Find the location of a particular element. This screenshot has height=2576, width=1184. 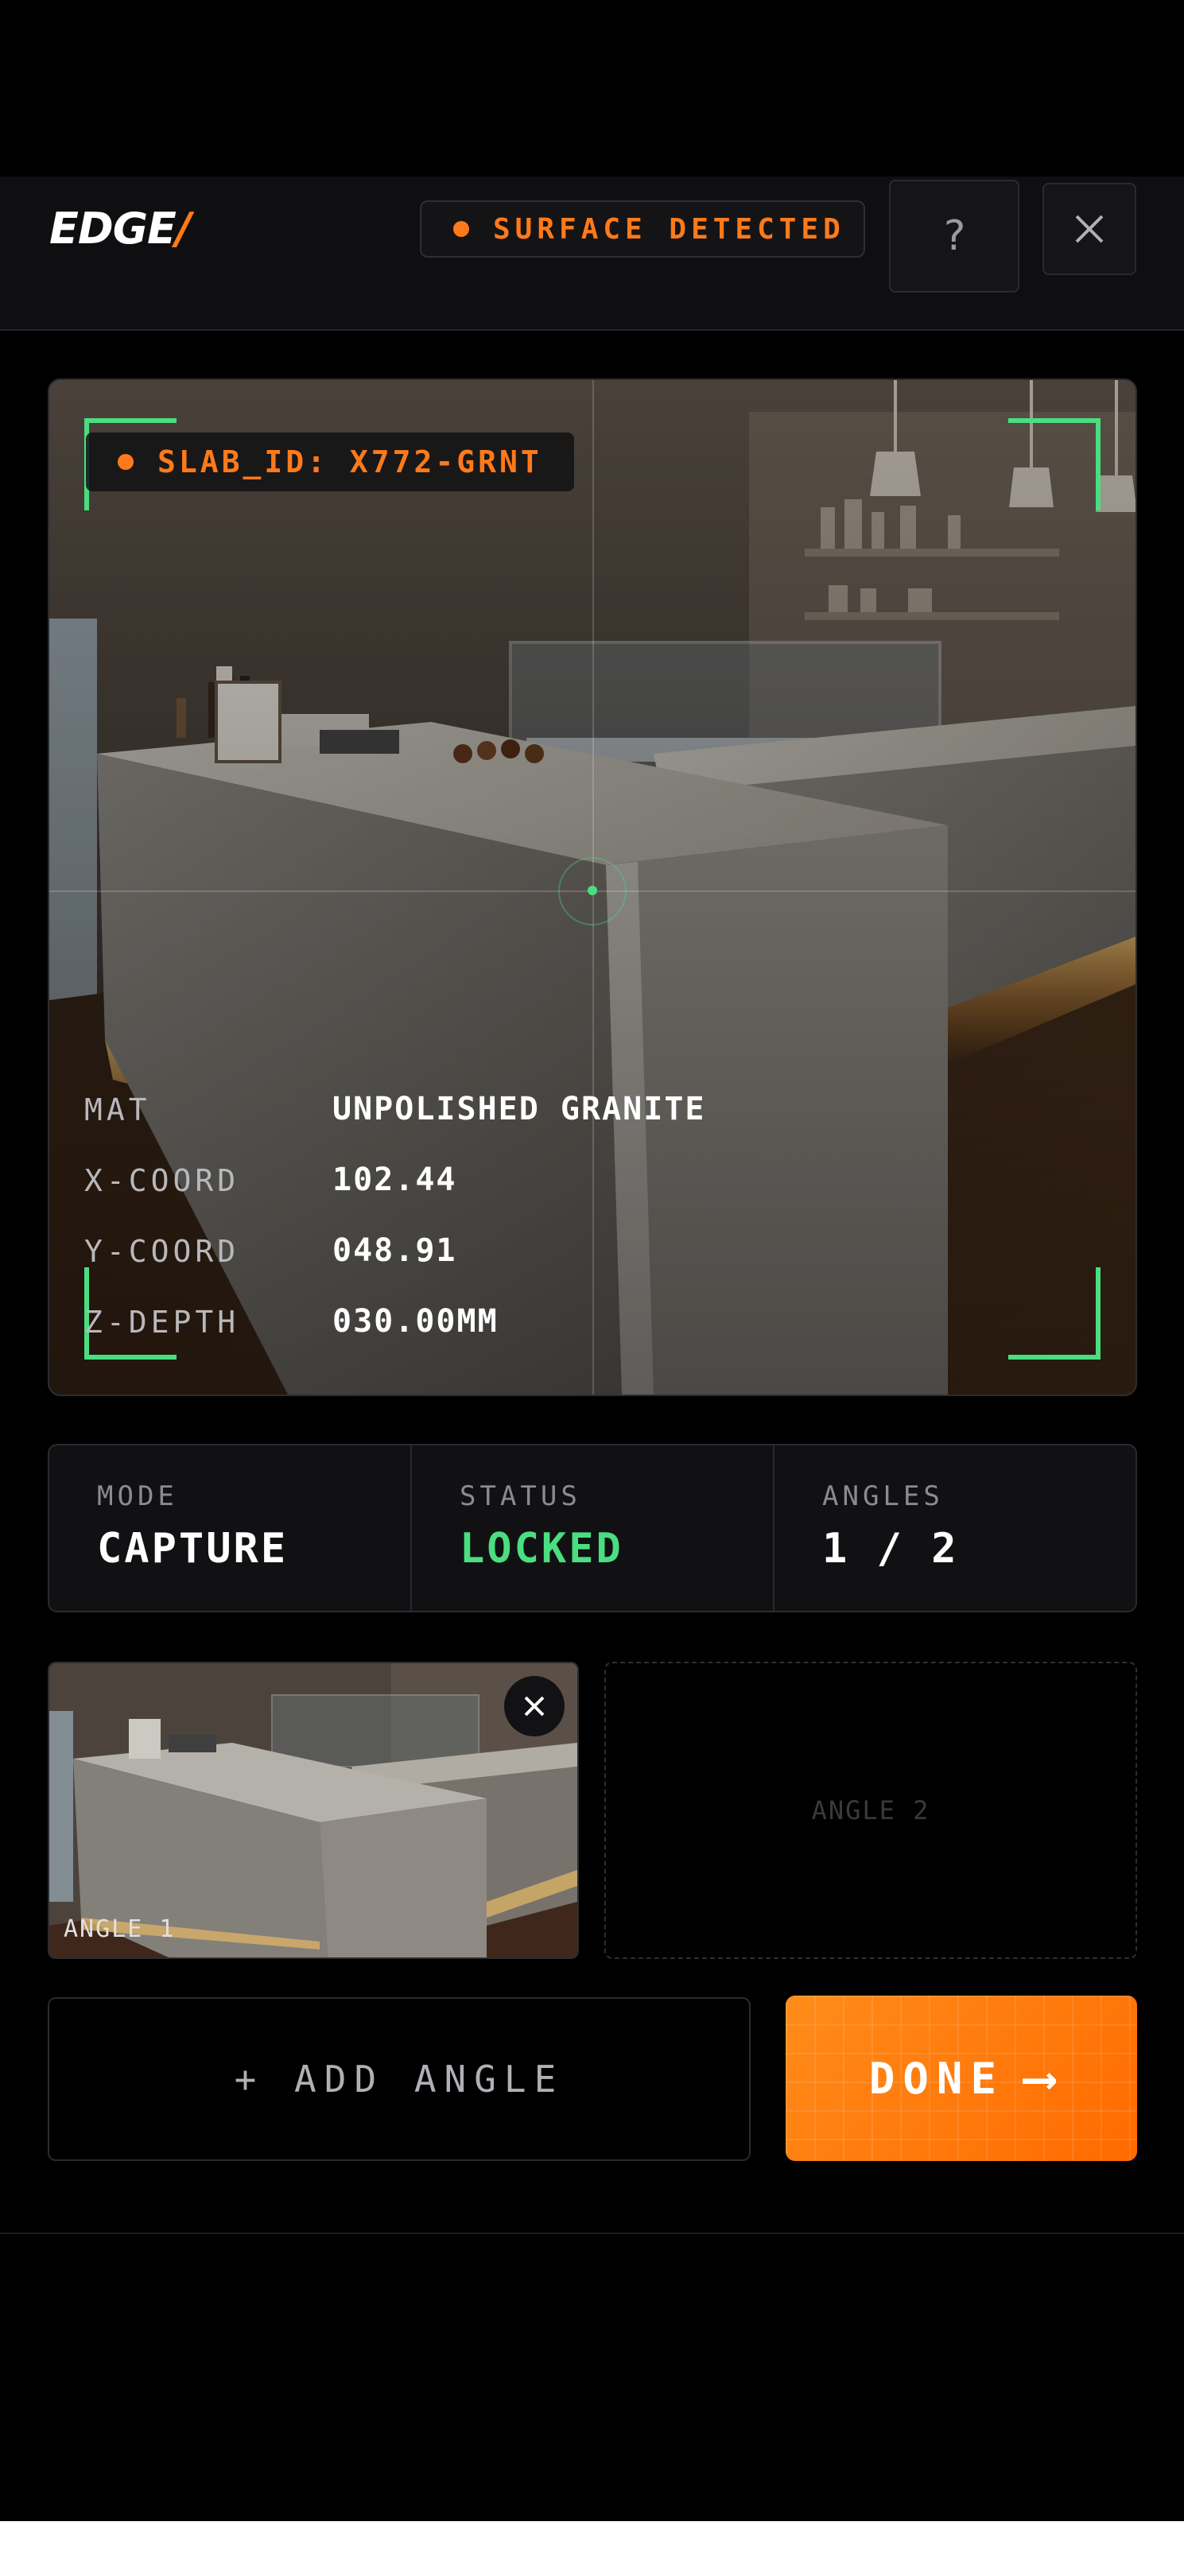

slab-id-text: SLAB_ID: X772-GRNT is located at coordinates (349, 461).